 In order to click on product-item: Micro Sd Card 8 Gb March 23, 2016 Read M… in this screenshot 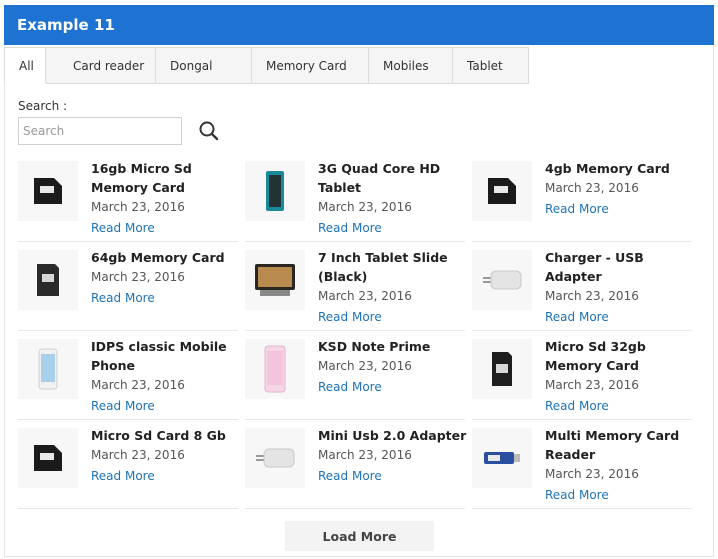, I will do `click(128, 464)`.